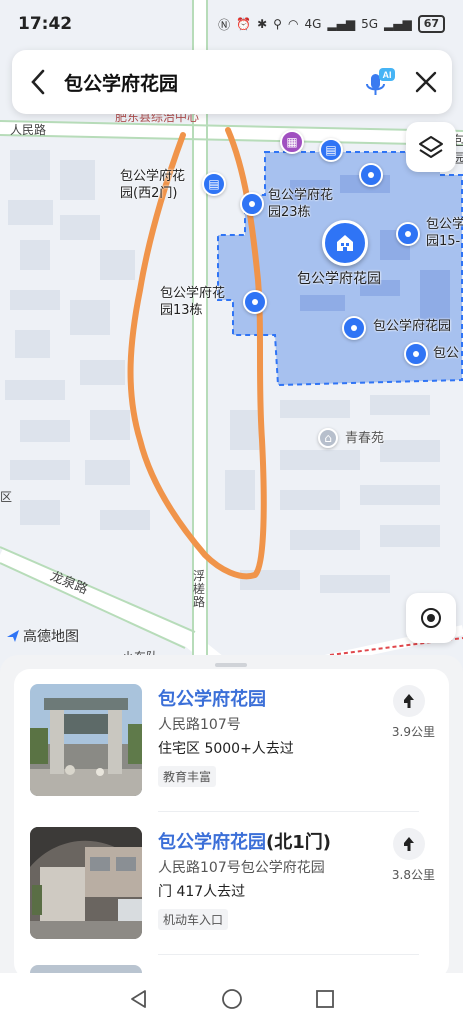 The height and width of the screenshot is (1024, 463). I want to click on result-divider, so click(288, 954).